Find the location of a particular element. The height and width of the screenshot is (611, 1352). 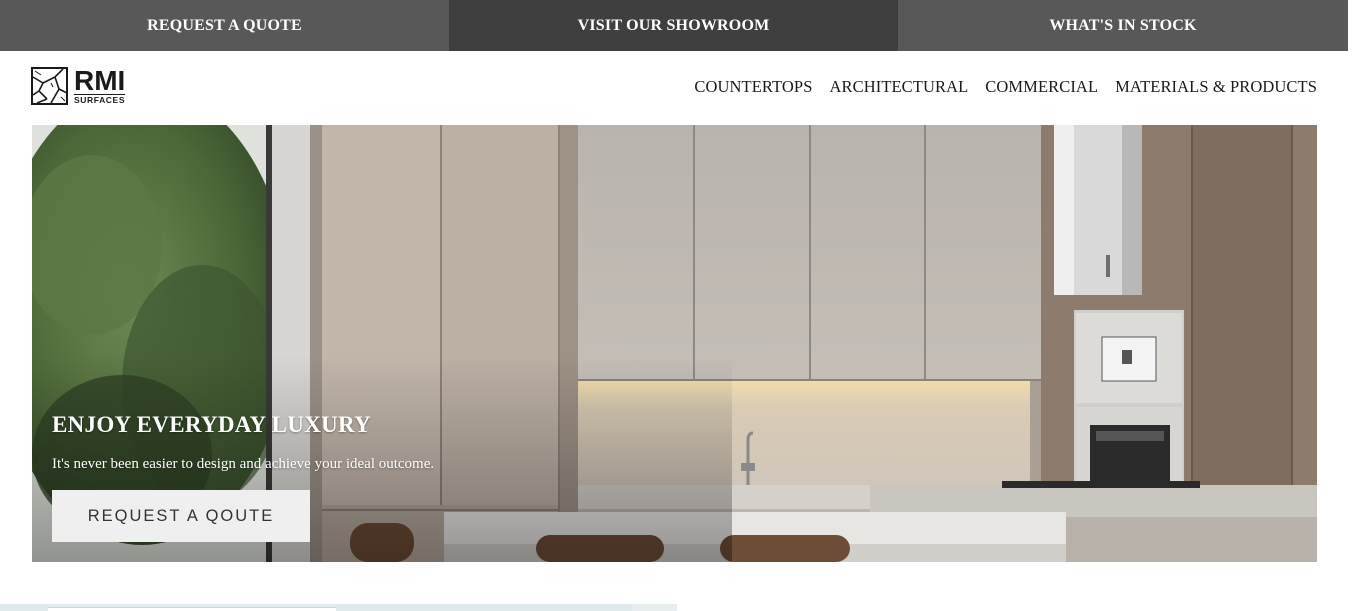

next-section-edge is located at coordinates (674, 607).